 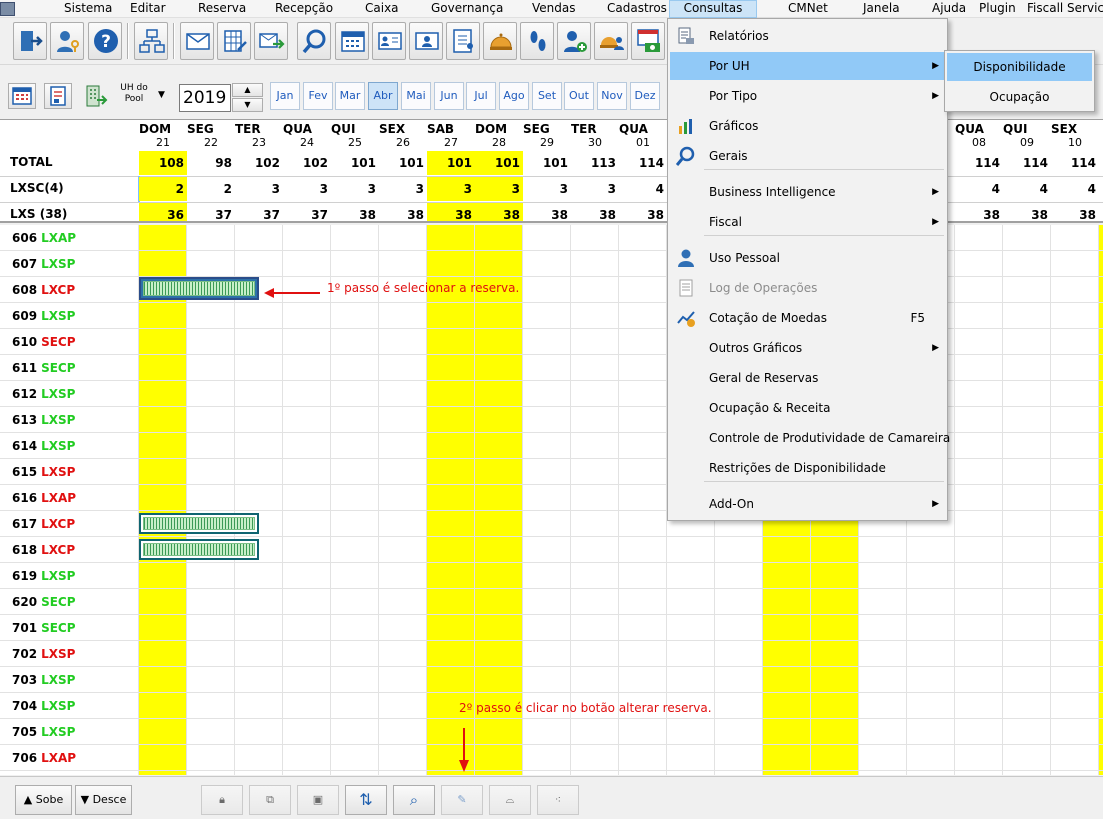 I want to click on menu-item-por-tipo: Por Tipo ▶, so click(x=807, y=96).